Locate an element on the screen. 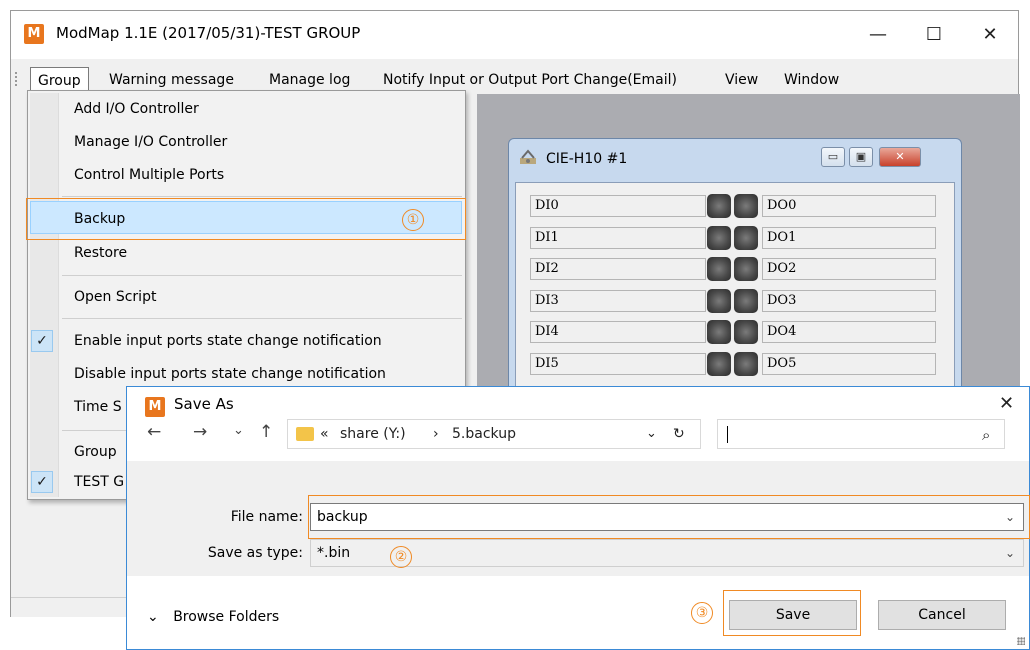 This screenshot has height=650, width=1030. menu-window: Window is located at coordinates (811, 80).